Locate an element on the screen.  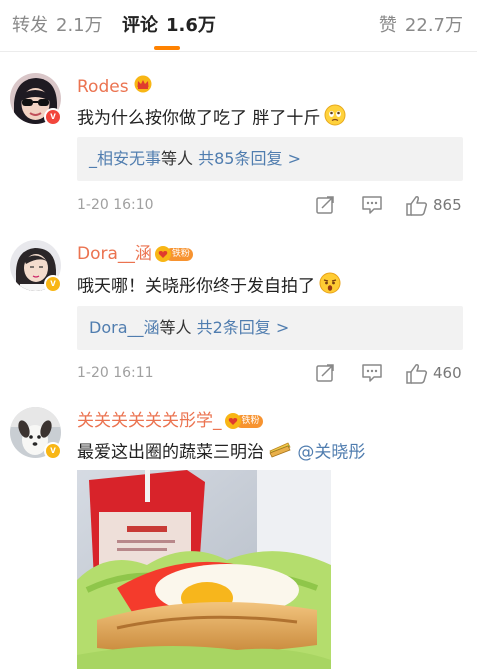
comment-text-content: 我为什么按你做了吃了 胖了十斤 is located at coordinates (199, 118).